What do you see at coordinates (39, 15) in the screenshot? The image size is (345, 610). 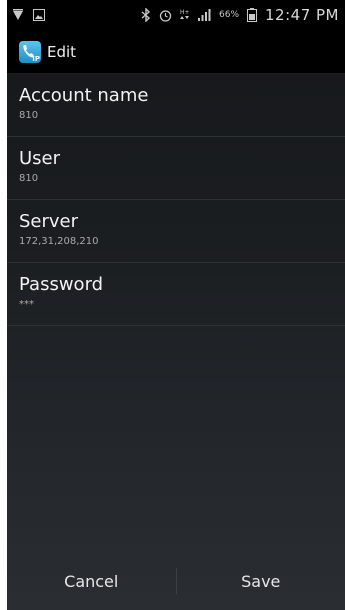 I see `image-icon` at bounding box center [39, 15].